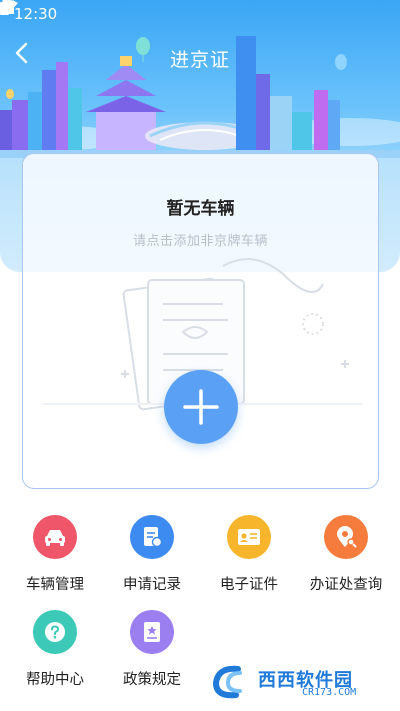 The image size is (400, 711). I want to click on nav-bar: 进京证, so click(200, 58).